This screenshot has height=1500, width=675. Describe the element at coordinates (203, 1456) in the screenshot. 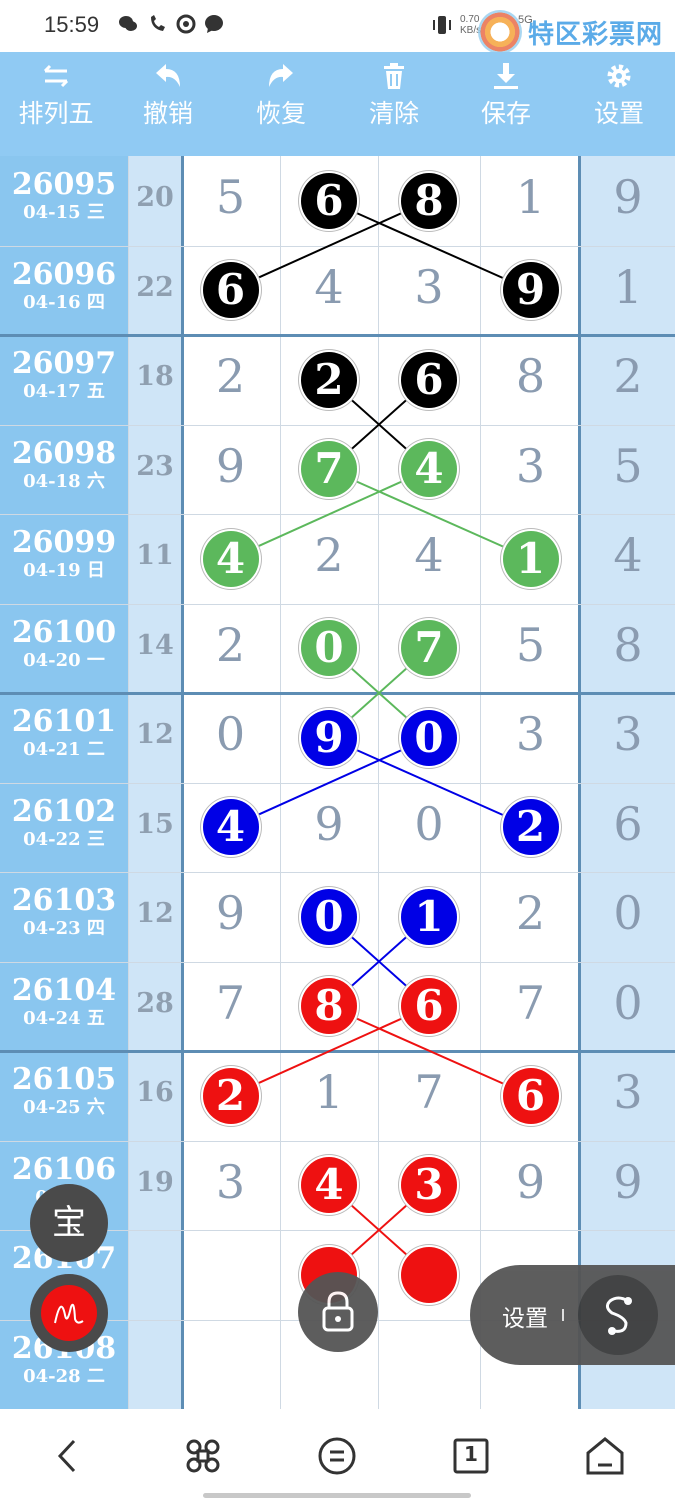

I see `command-icon` at that location.